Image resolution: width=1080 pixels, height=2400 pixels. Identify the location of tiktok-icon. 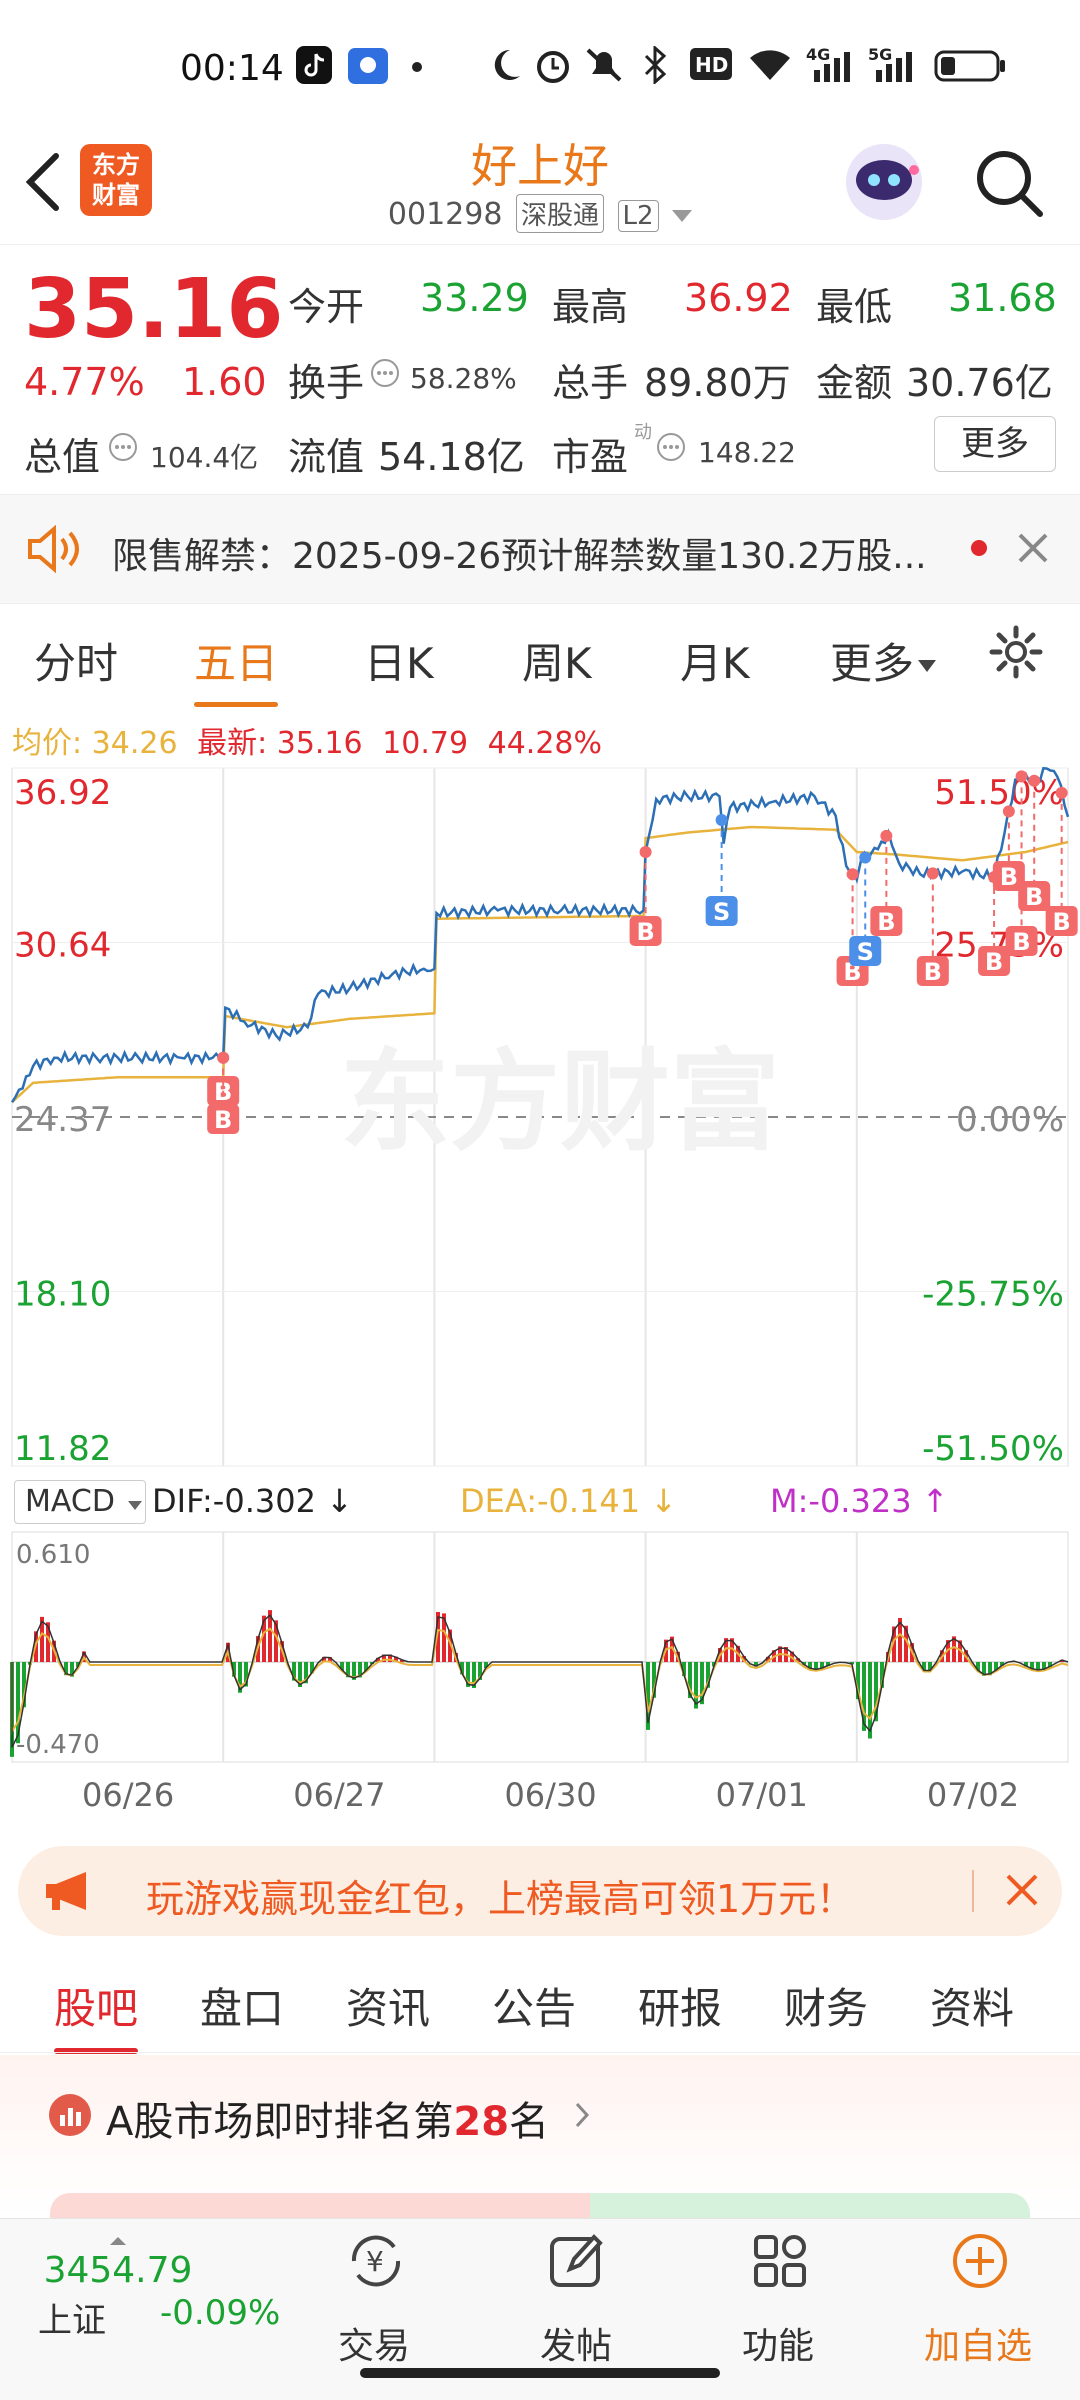
(314, 65).